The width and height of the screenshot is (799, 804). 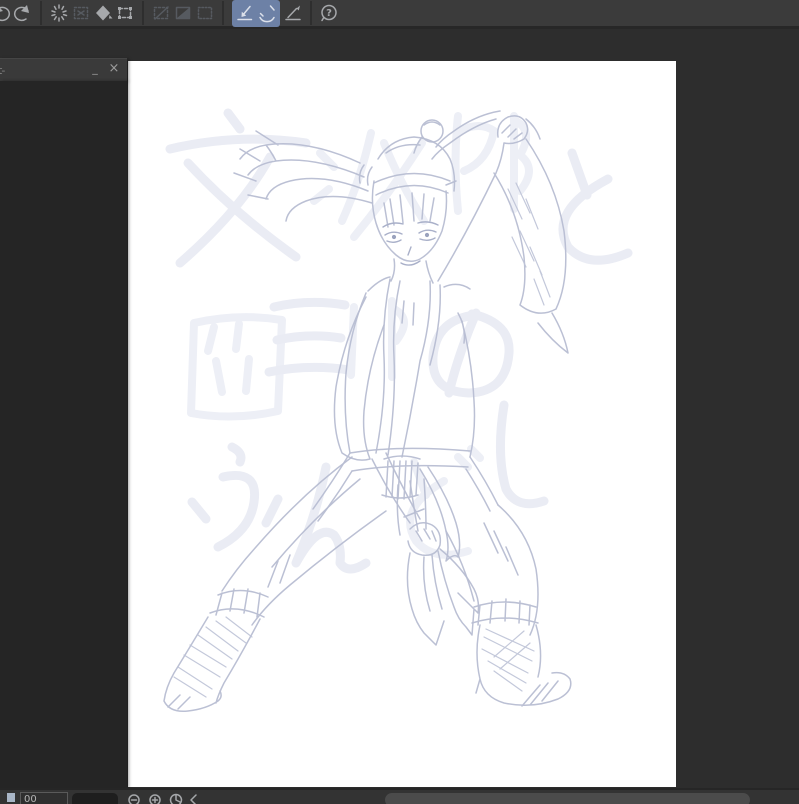 What do you see at coordinates (59, 13) in the screenshot?
I see `clear-icon` at bounding box center [59, 13].